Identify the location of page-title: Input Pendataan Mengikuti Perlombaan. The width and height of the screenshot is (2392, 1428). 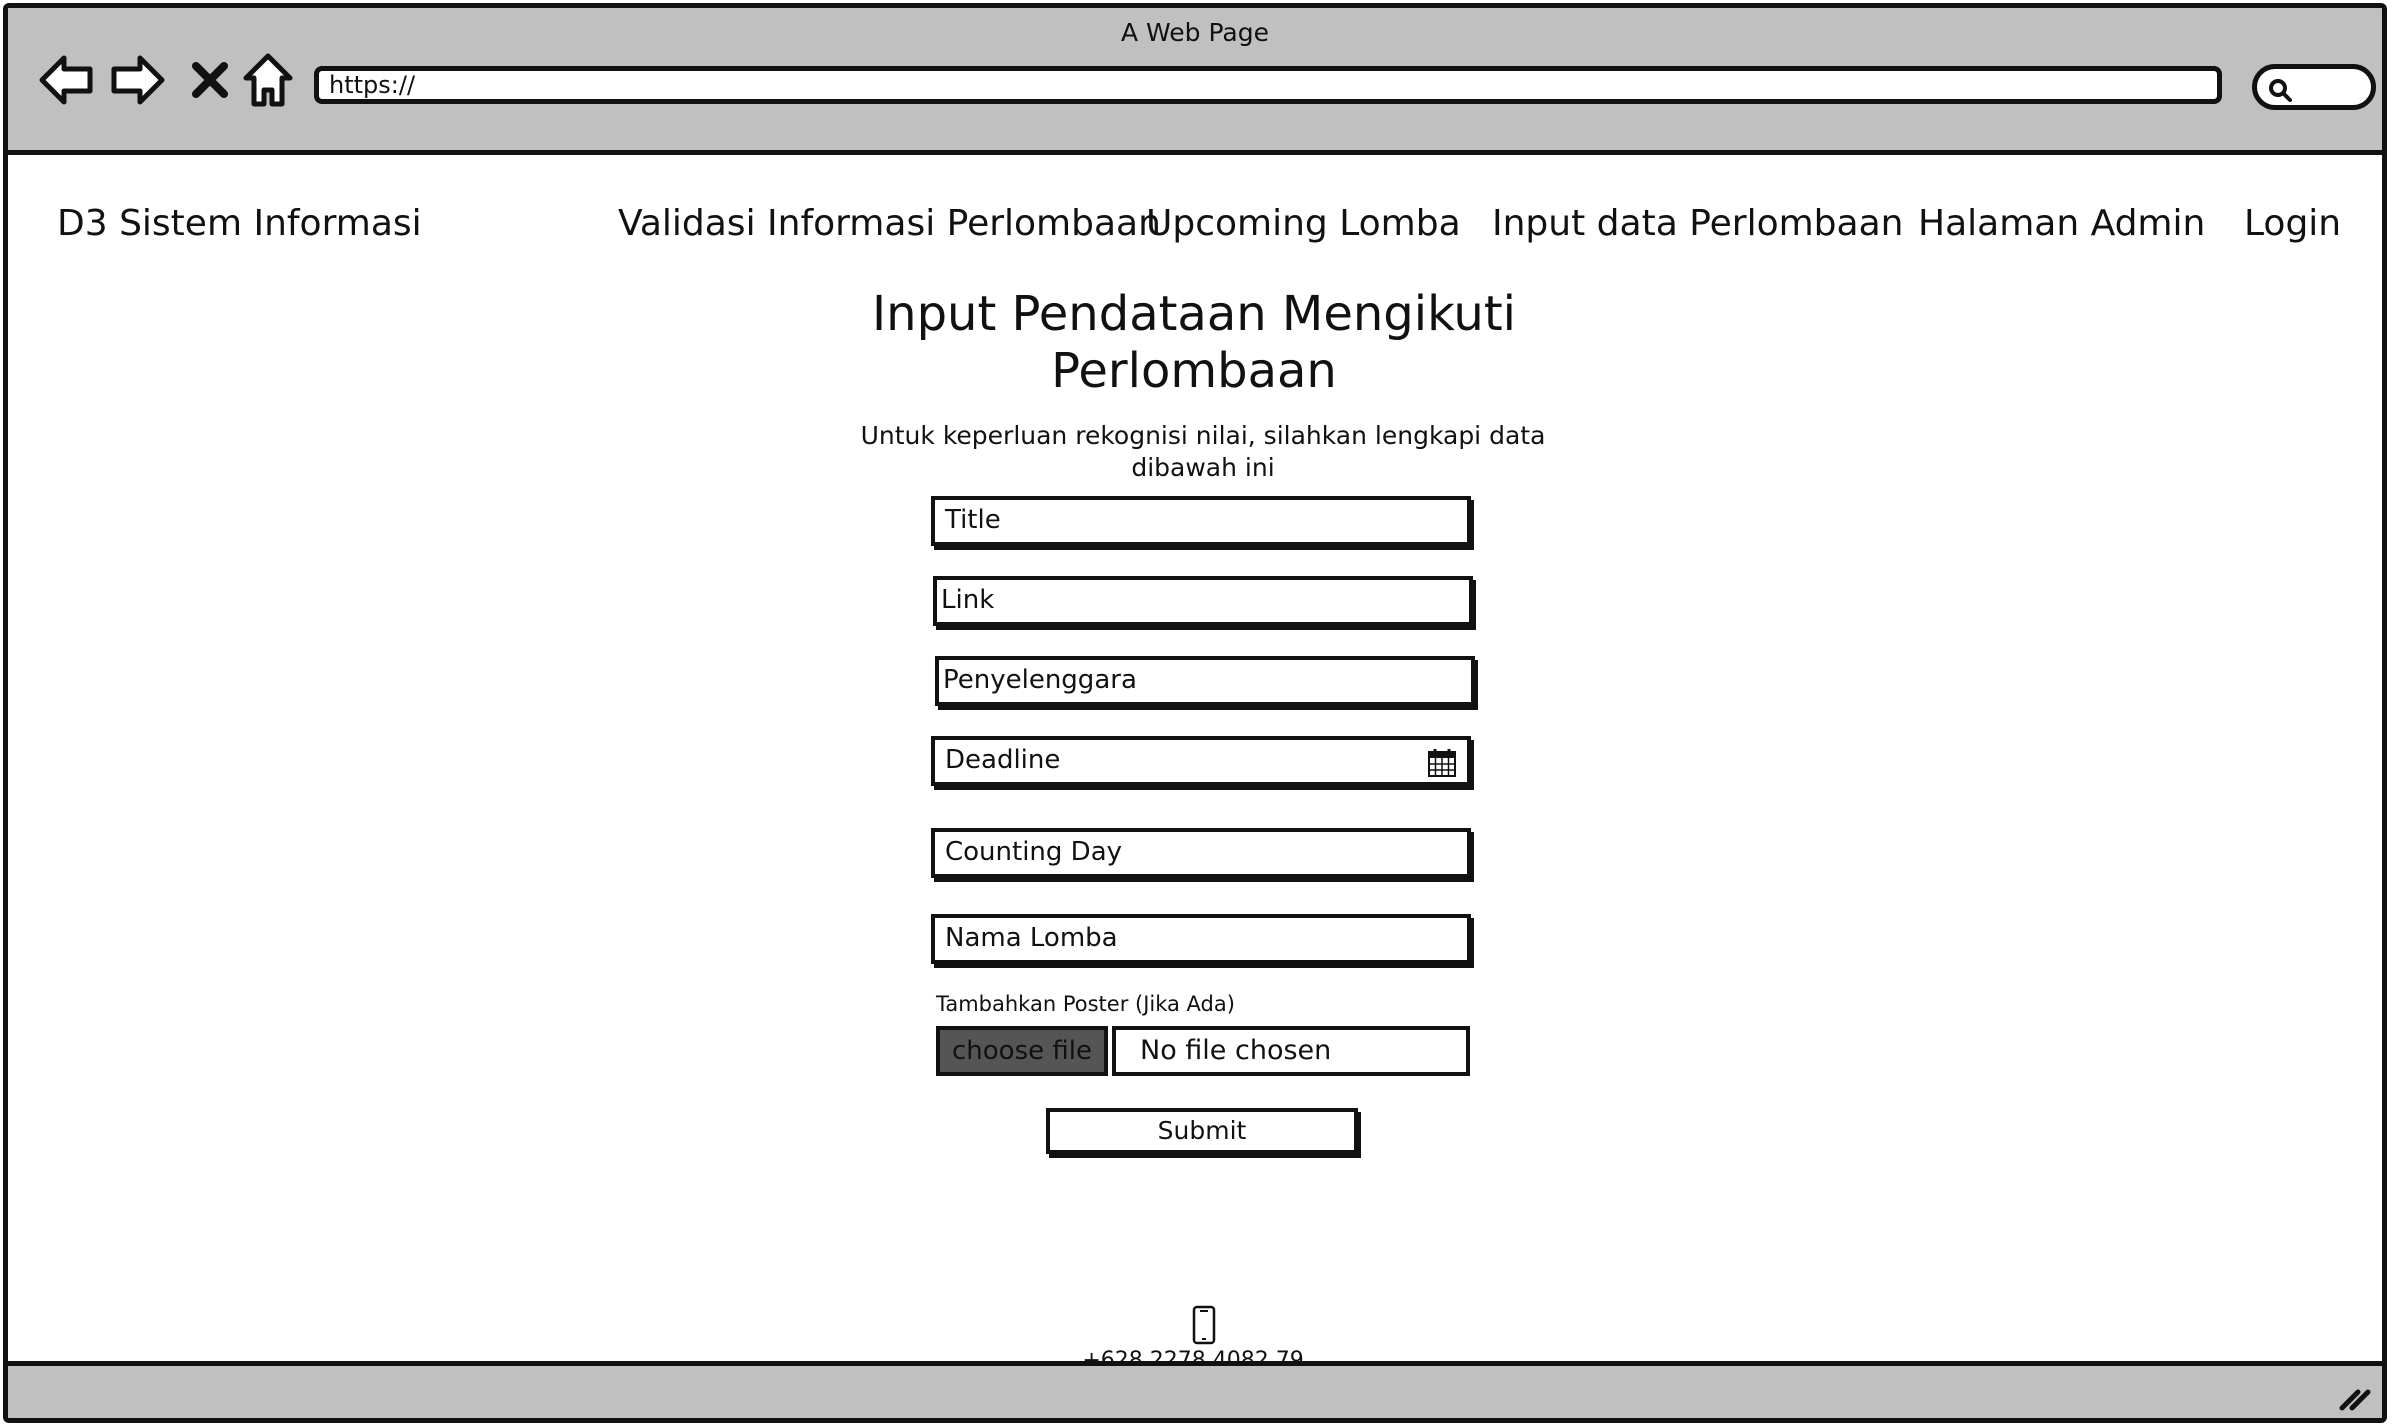
(1194, 343).